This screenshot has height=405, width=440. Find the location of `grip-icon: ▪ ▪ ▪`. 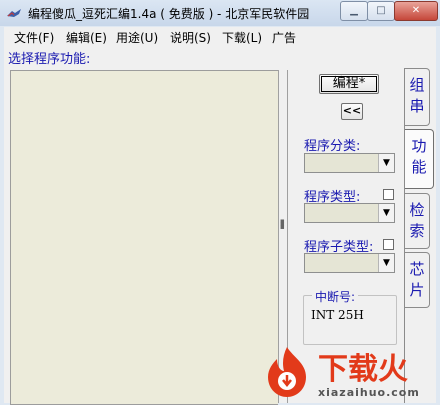

grip-icon: ▪ ▪ ▪ is located at coordinates (282, 224).